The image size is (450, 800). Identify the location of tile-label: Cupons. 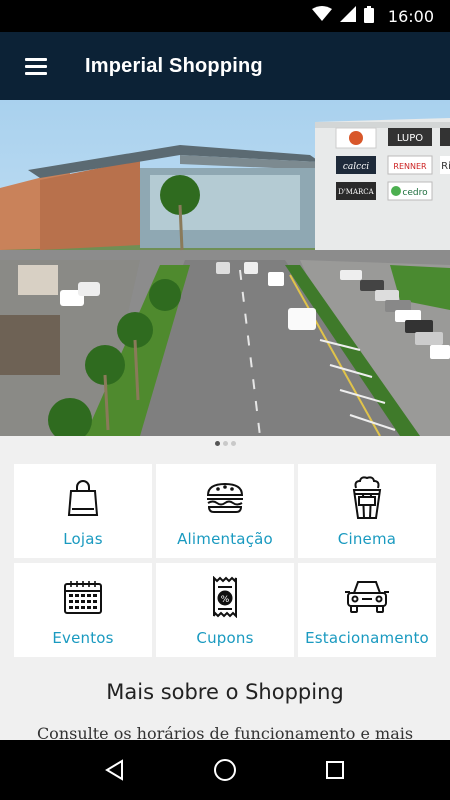
(225, 638).